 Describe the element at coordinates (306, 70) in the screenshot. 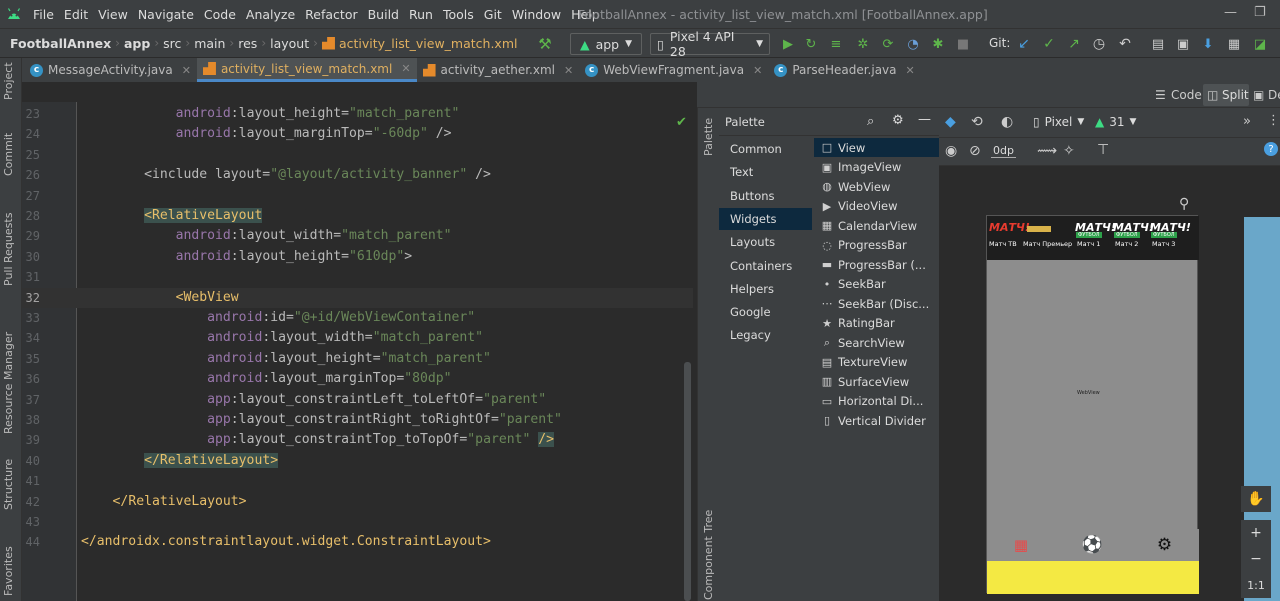

I see `tab-activity-list-view-match: activity_list_view_match.xml ✕` at that location.